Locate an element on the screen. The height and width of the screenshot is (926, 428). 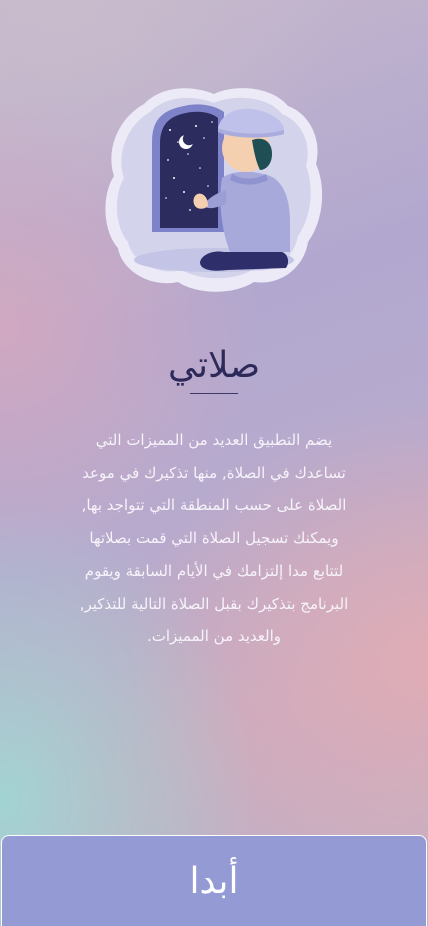
start-button-label: أبدا is located at coordinates (214, 881).